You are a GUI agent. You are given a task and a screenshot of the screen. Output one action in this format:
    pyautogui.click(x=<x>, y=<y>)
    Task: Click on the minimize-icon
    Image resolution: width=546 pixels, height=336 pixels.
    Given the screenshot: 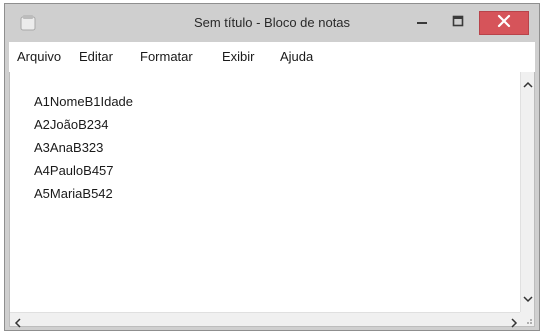 What is the action you would take?
    pyautogui.click(x=422, y=23)
    